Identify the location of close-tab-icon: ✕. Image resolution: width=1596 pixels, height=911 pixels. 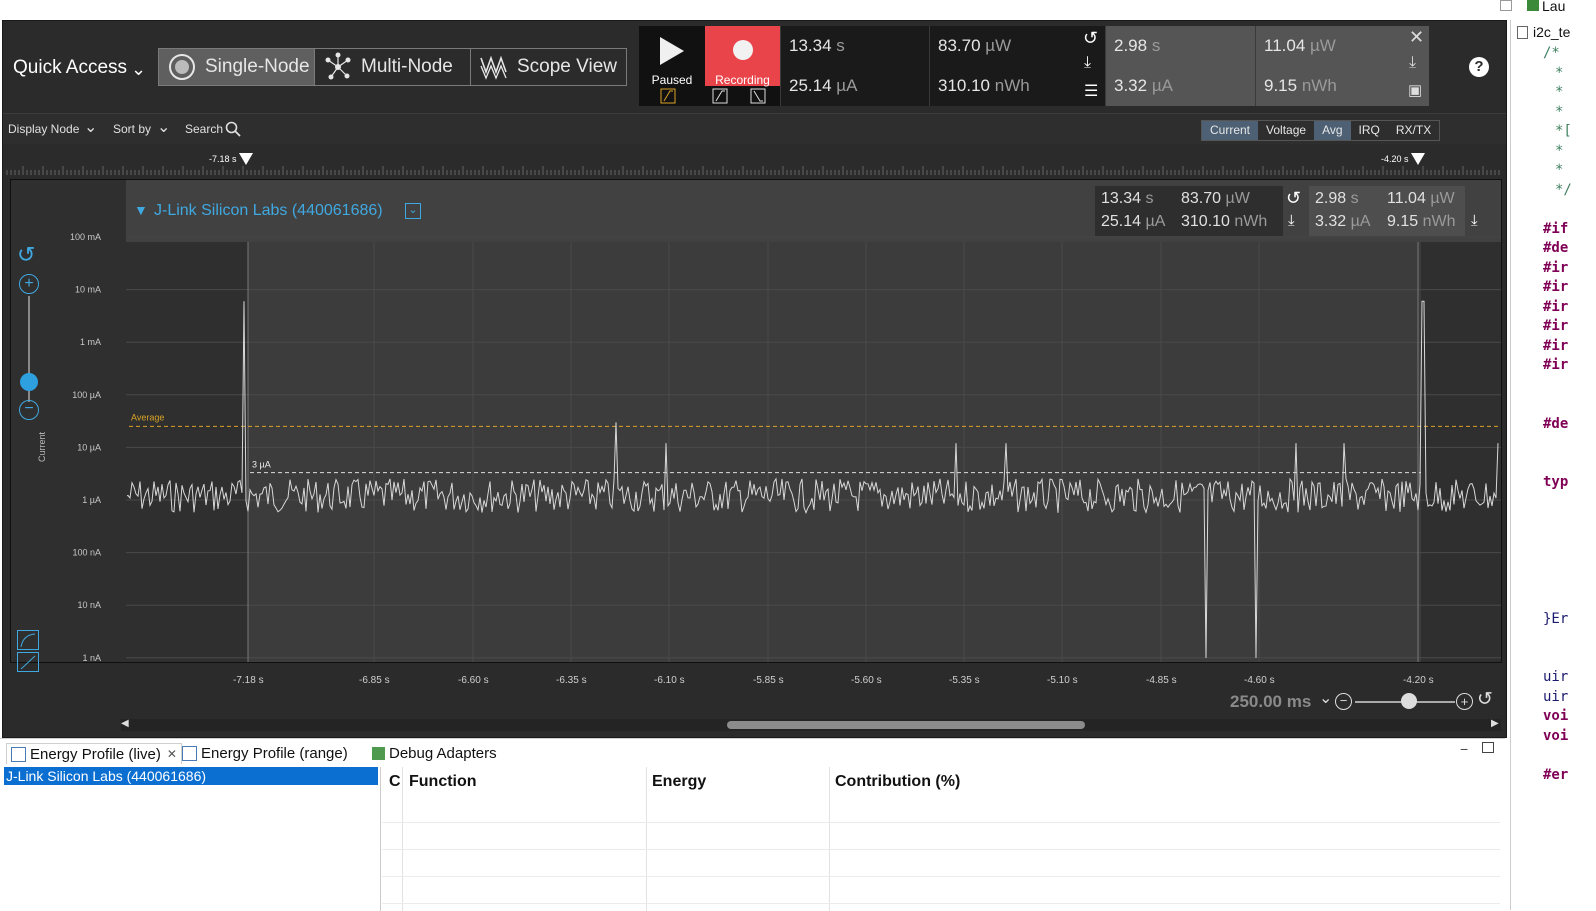
(172, 754).